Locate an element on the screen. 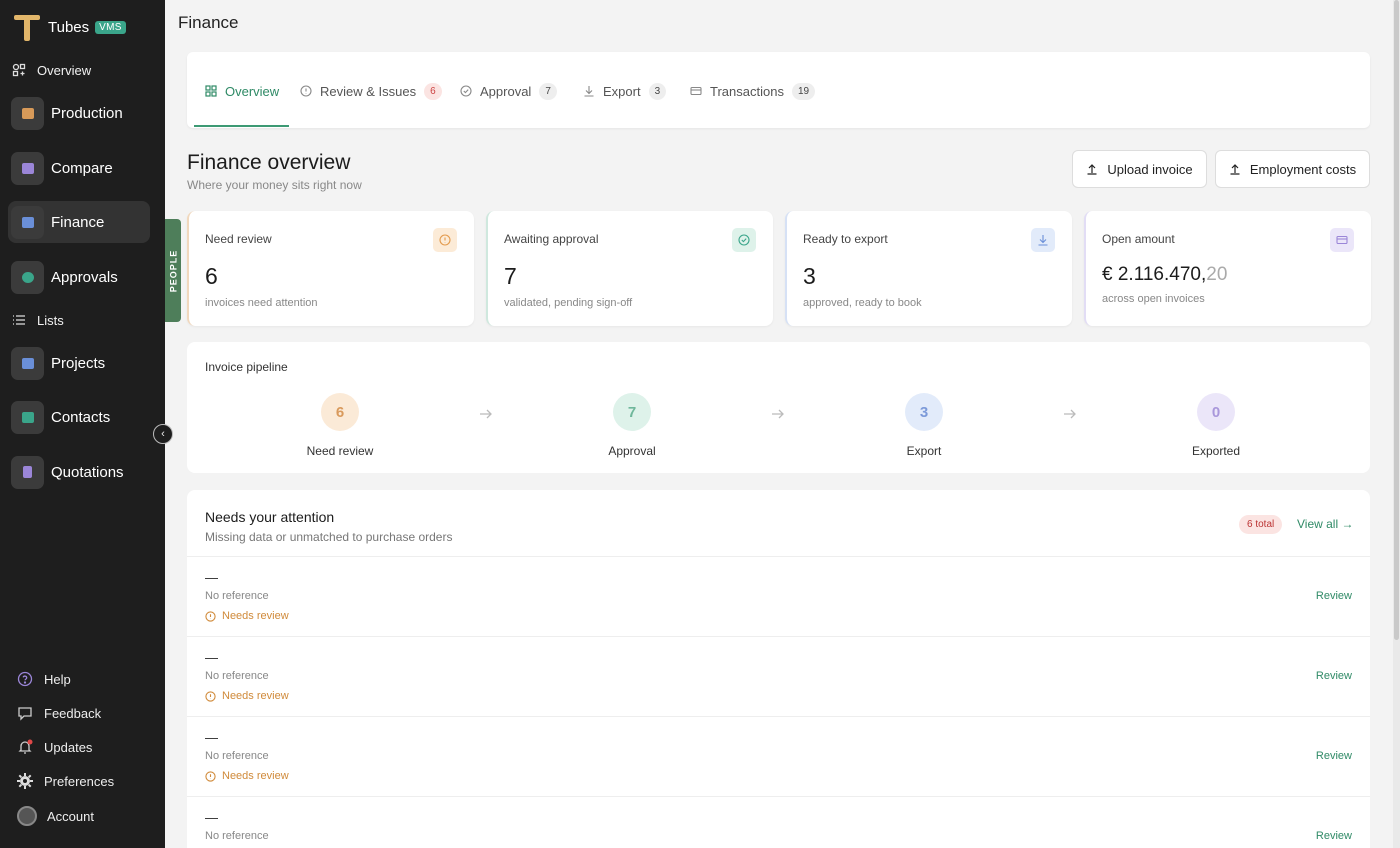 Image resolution: width=1400 pixels, height=848 pixels. section-subtitle: Where your money sits right now is located at coordinates (274, 185).